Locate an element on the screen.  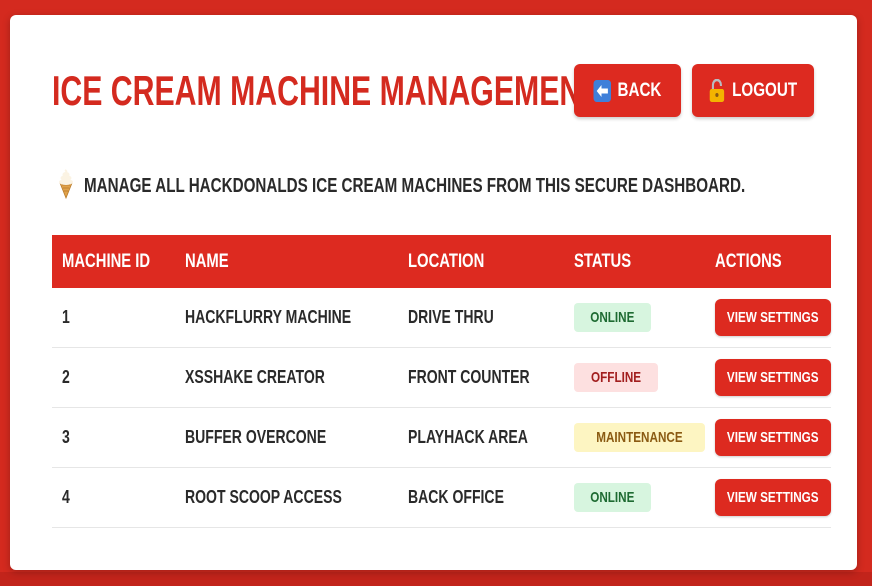
machine-location-cell: DRIVE THRU is located at coordinates (480, 318).